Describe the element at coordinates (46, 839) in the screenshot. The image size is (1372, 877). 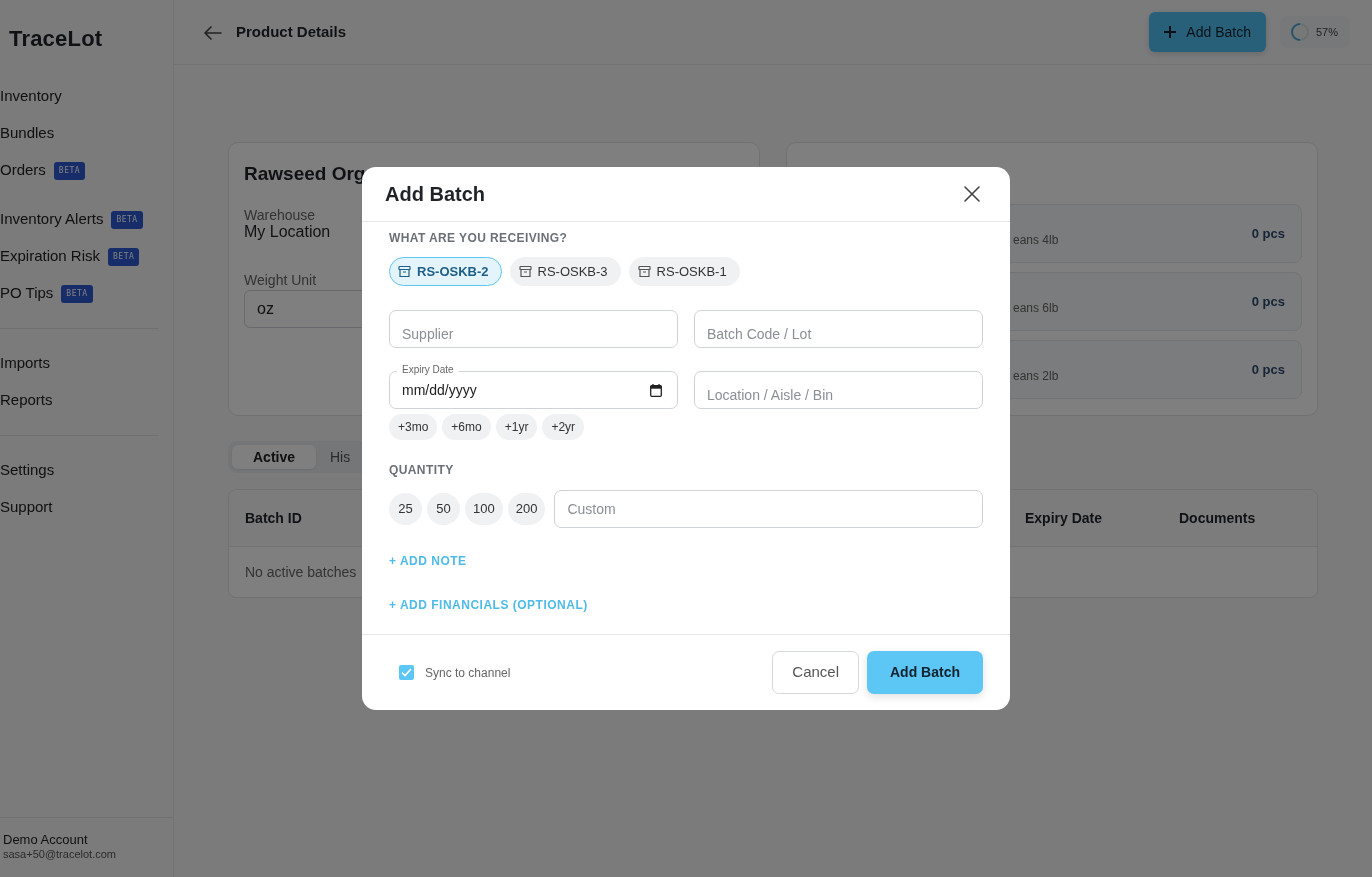
I see `account-name: Demo Account` at that location.